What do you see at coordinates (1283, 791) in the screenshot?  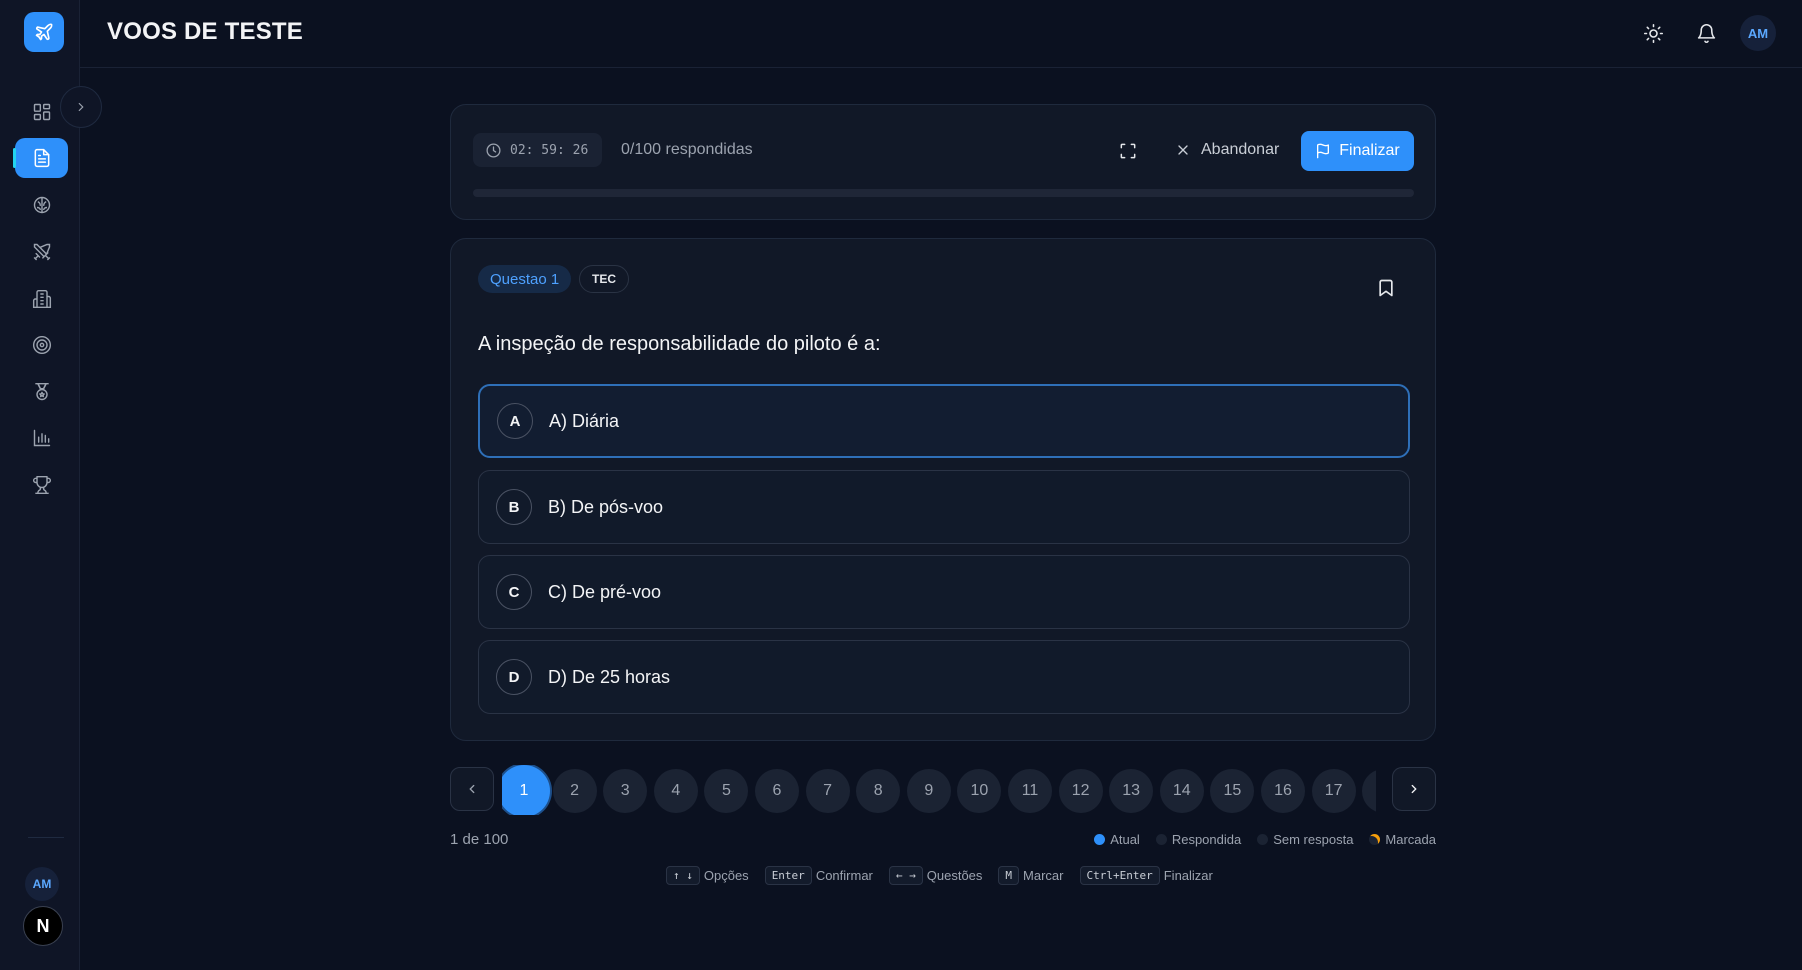 I see `page-button: 16` at bounding box center [1283, 791].